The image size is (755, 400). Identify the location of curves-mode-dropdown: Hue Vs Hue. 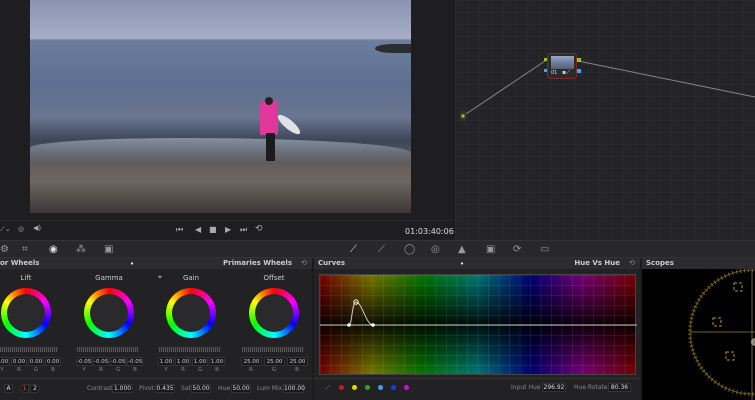
(597, 263).